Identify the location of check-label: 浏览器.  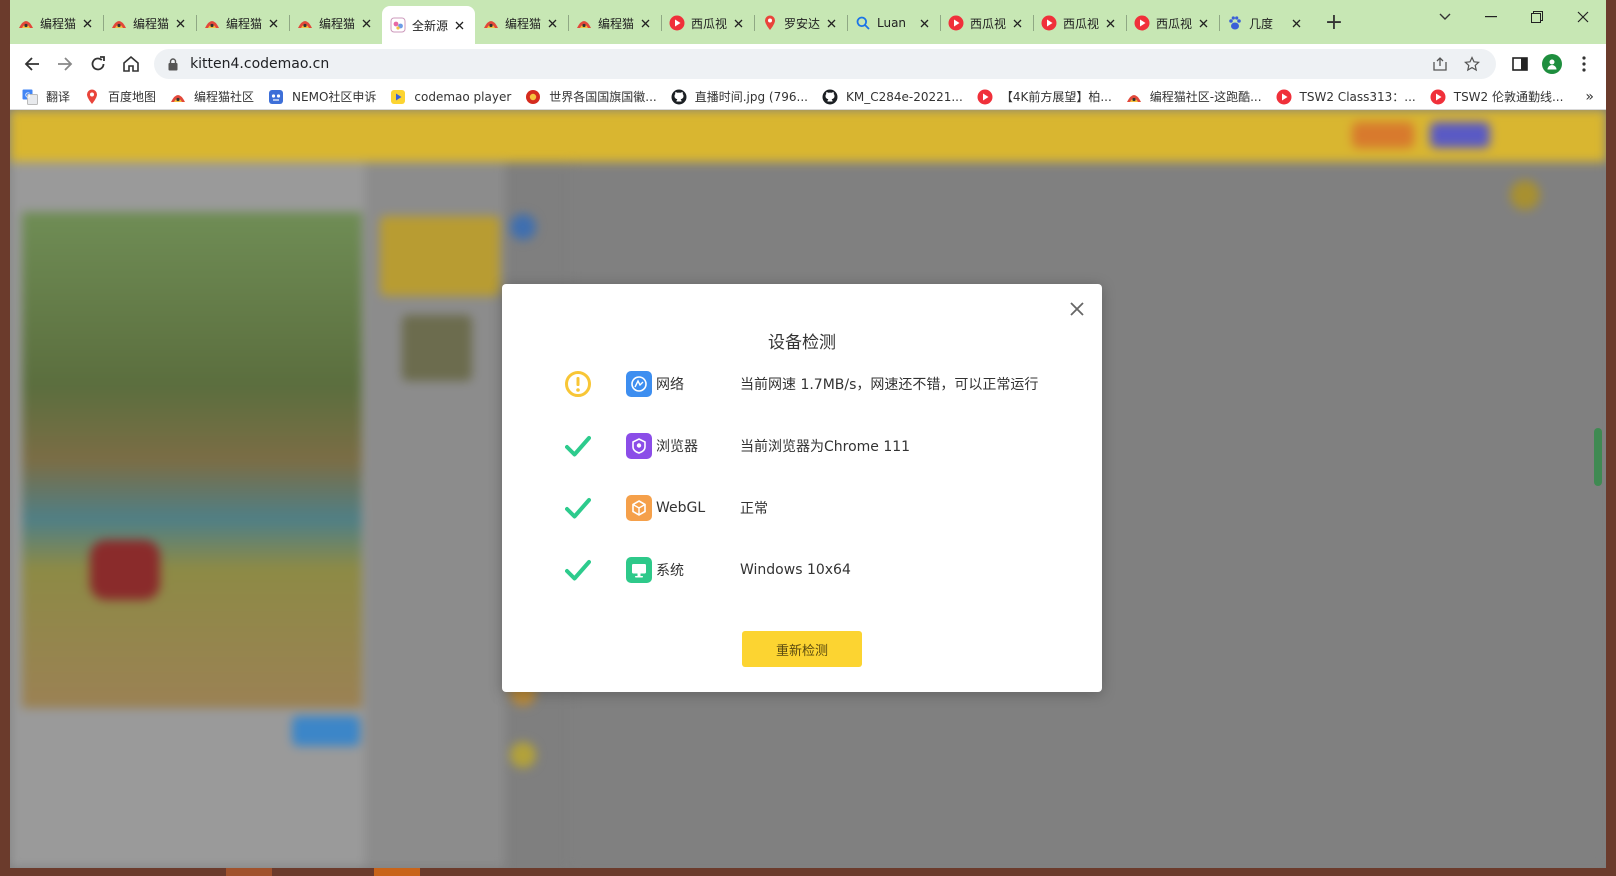
(677, 447).